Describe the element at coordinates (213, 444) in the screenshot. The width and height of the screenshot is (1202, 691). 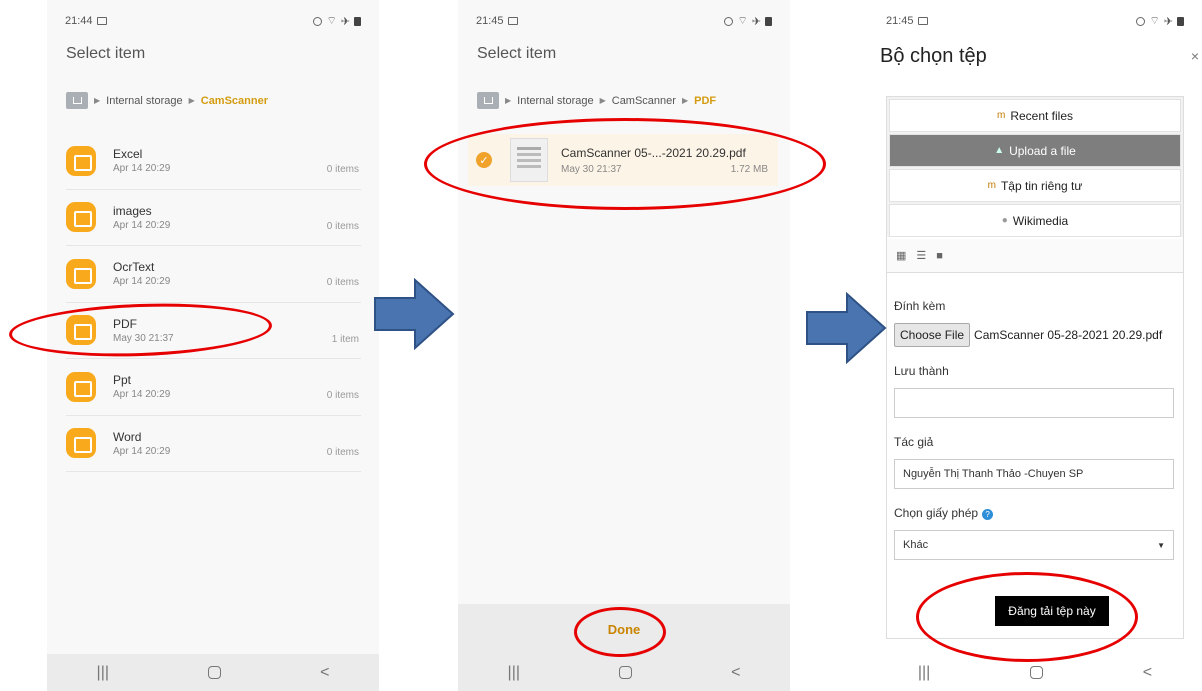
I see `folder-row-word: Word Apr 14 20:29 0 items` at that location.